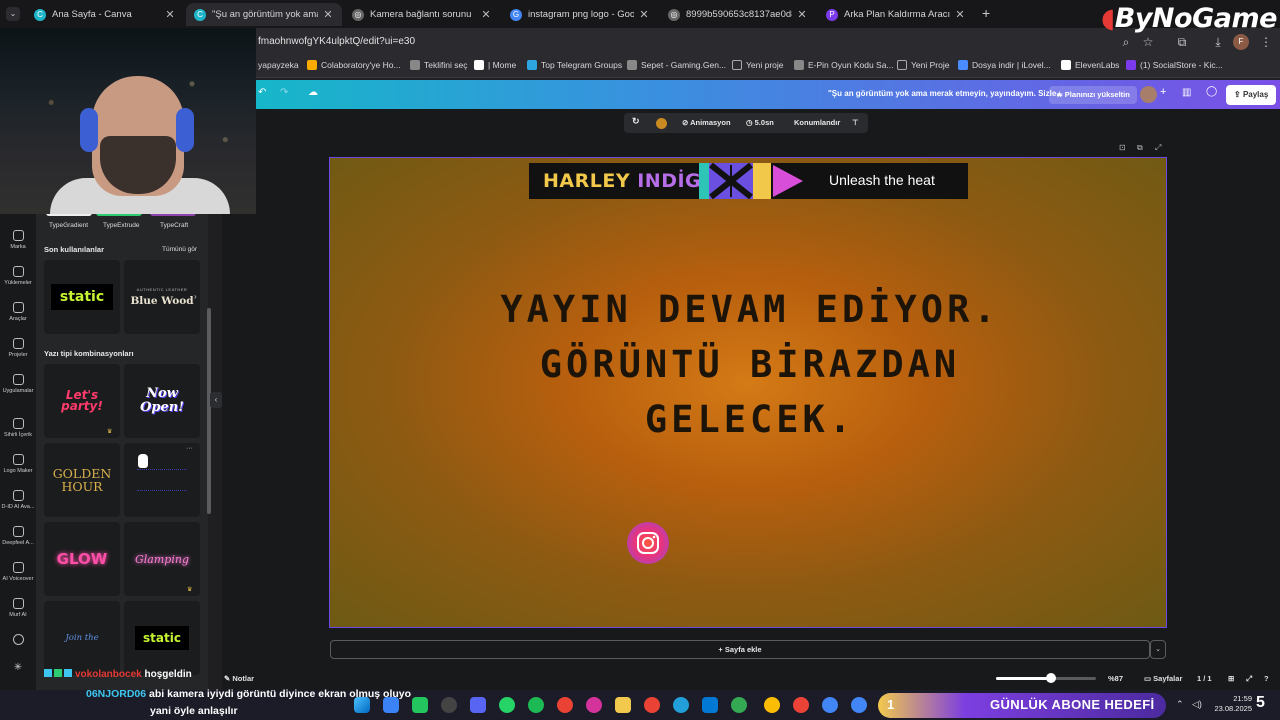  I want to click on chevron-right-icon: ›, so click(195, 296).